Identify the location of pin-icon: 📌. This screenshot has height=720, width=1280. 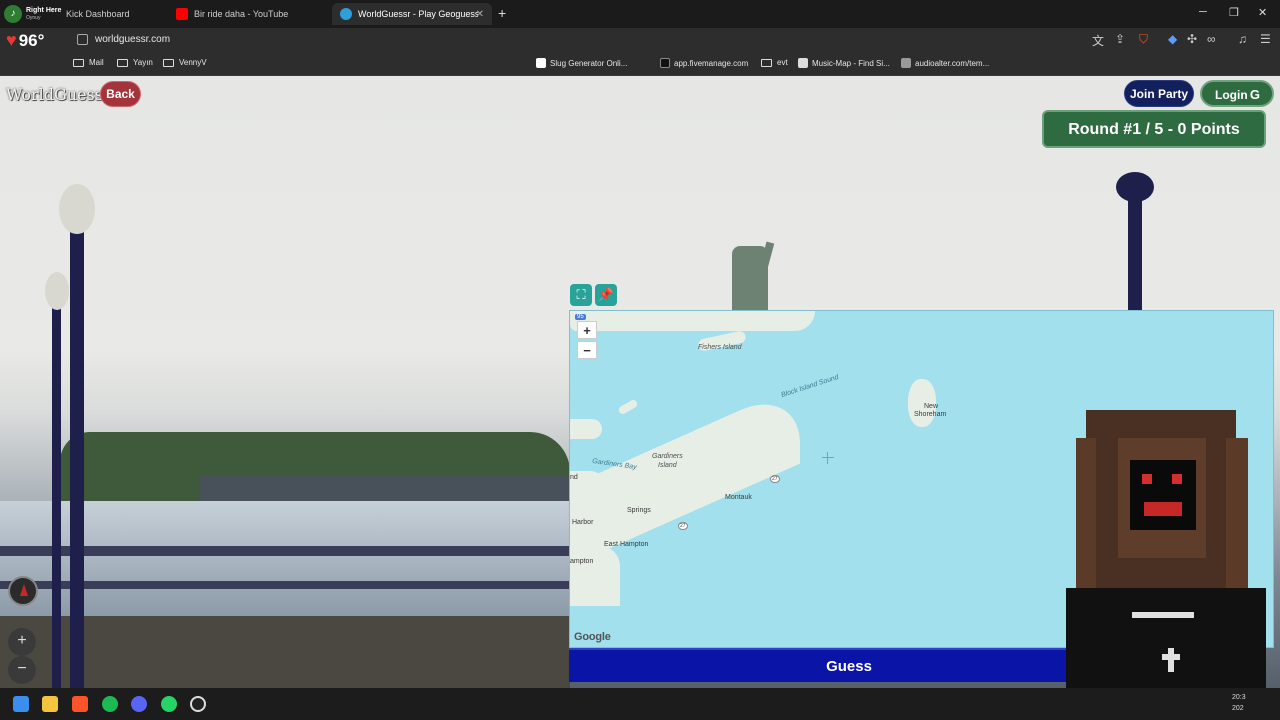
(606, 294).